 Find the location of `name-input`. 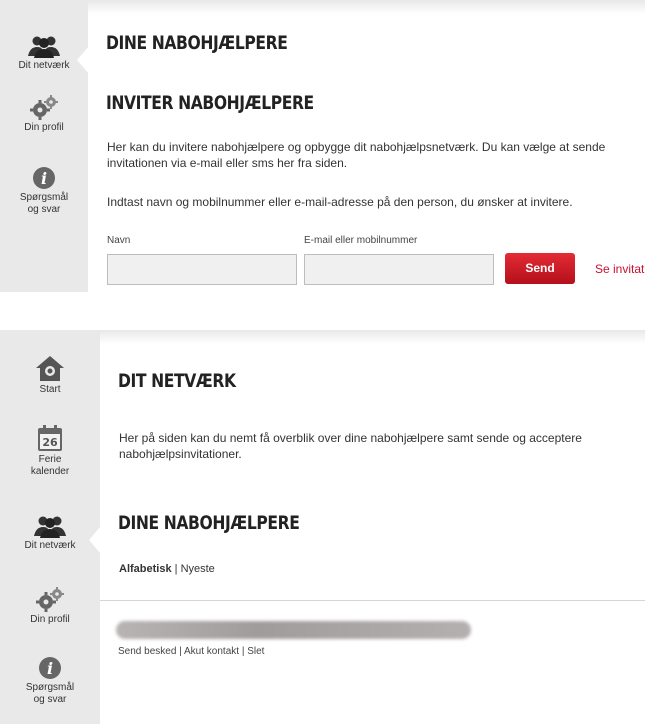

name-input is located at coordinates (202, 269).